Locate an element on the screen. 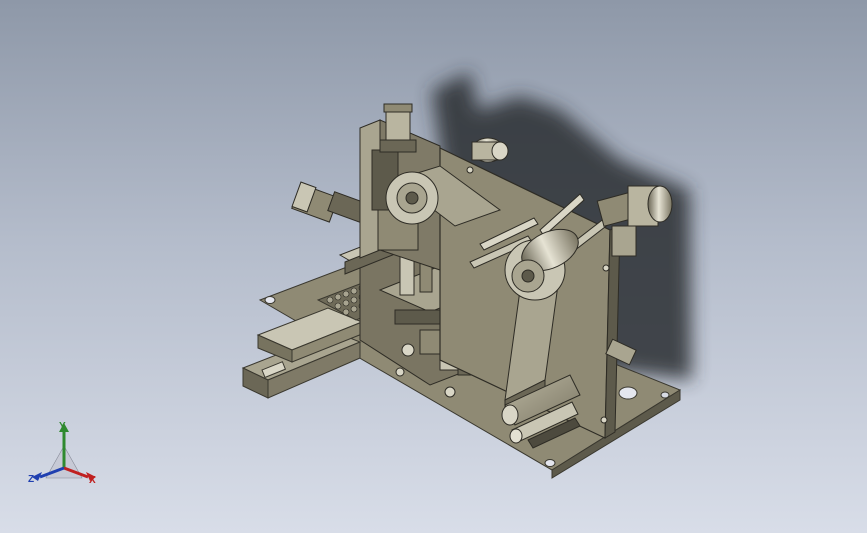 This screenshot has height=533, width=867. axis-x-label: X is located at coordinates (92, 480).